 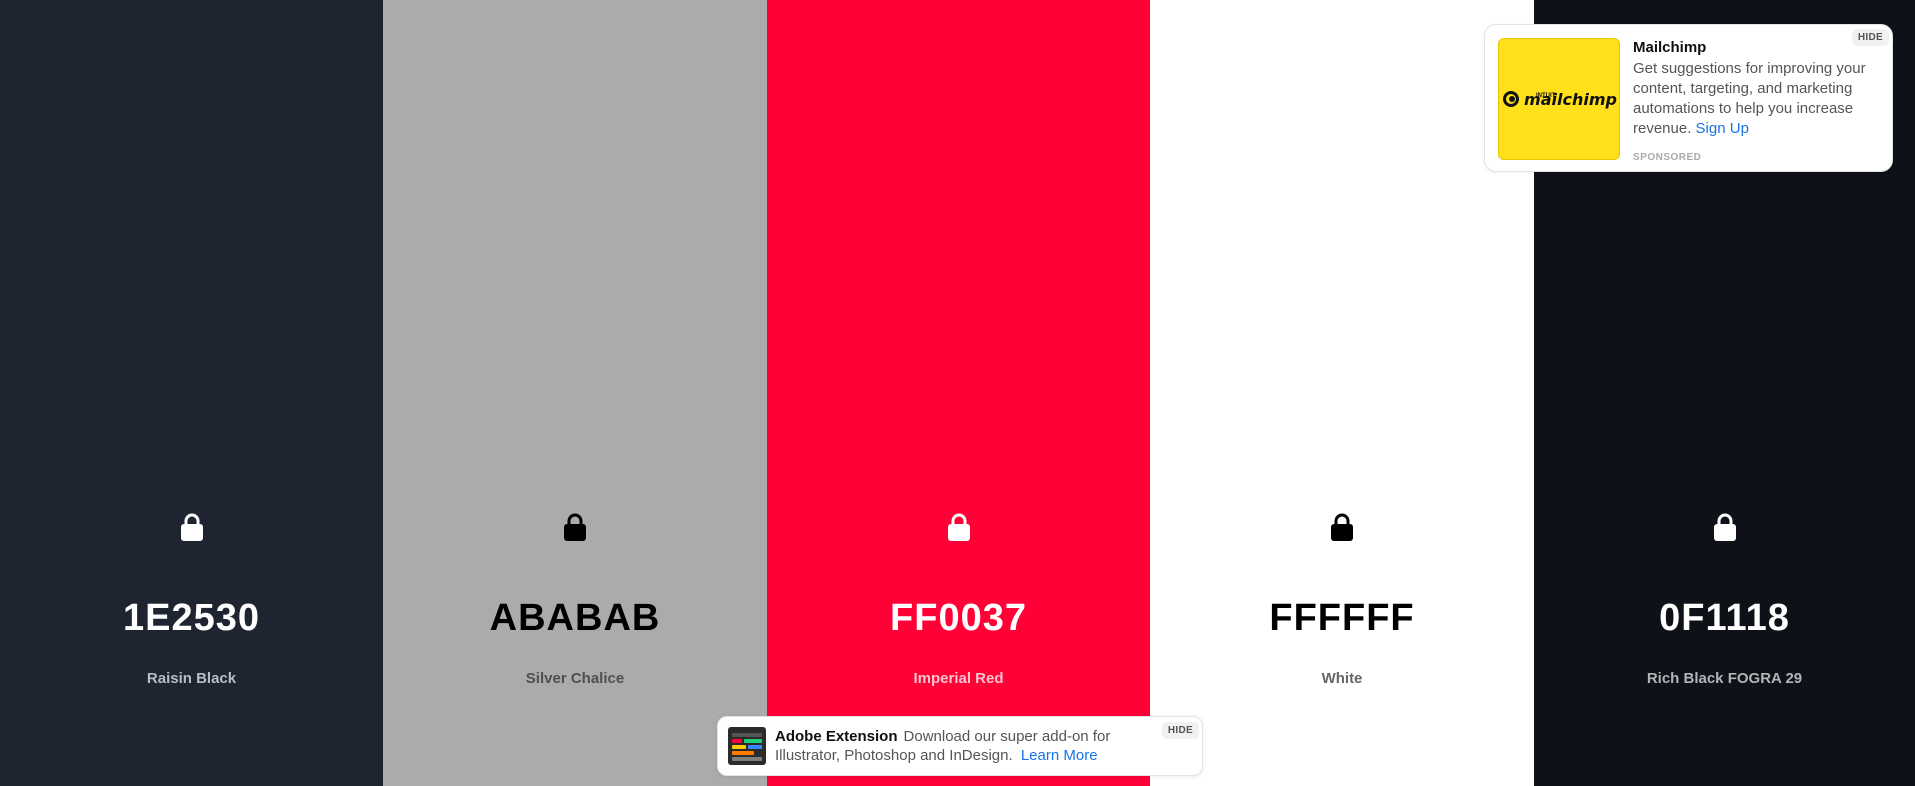 I want to click on logo-intuit: INTUIT, so click(x=1546, y=96).